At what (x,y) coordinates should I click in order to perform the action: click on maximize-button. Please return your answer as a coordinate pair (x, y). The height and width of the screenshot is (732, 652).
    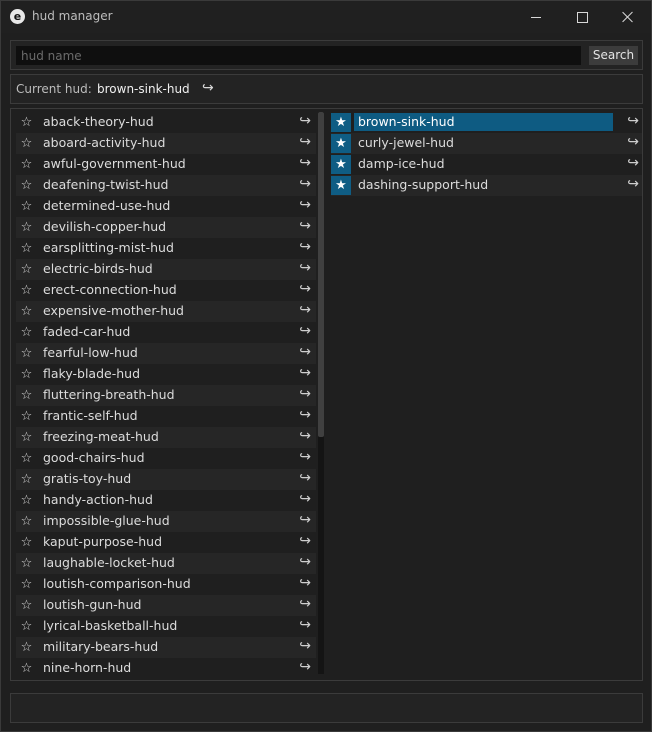
    Looking at the image, I should click on (582, 17).